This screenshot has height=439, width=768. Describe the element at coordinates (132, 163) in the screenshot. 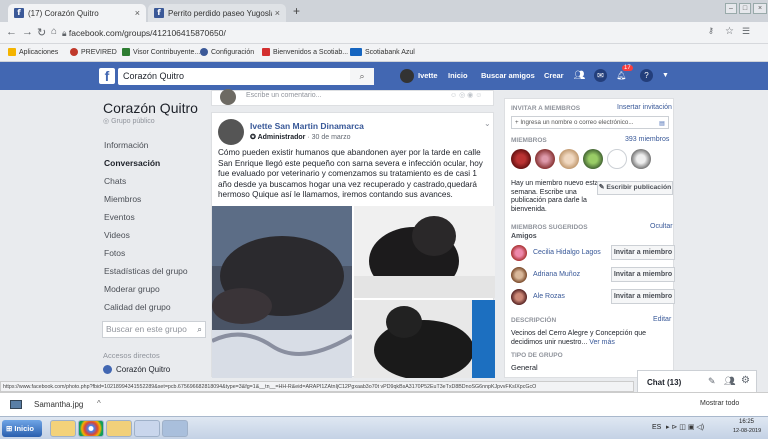

I see `nav-conversacion: Conversación` at that location.